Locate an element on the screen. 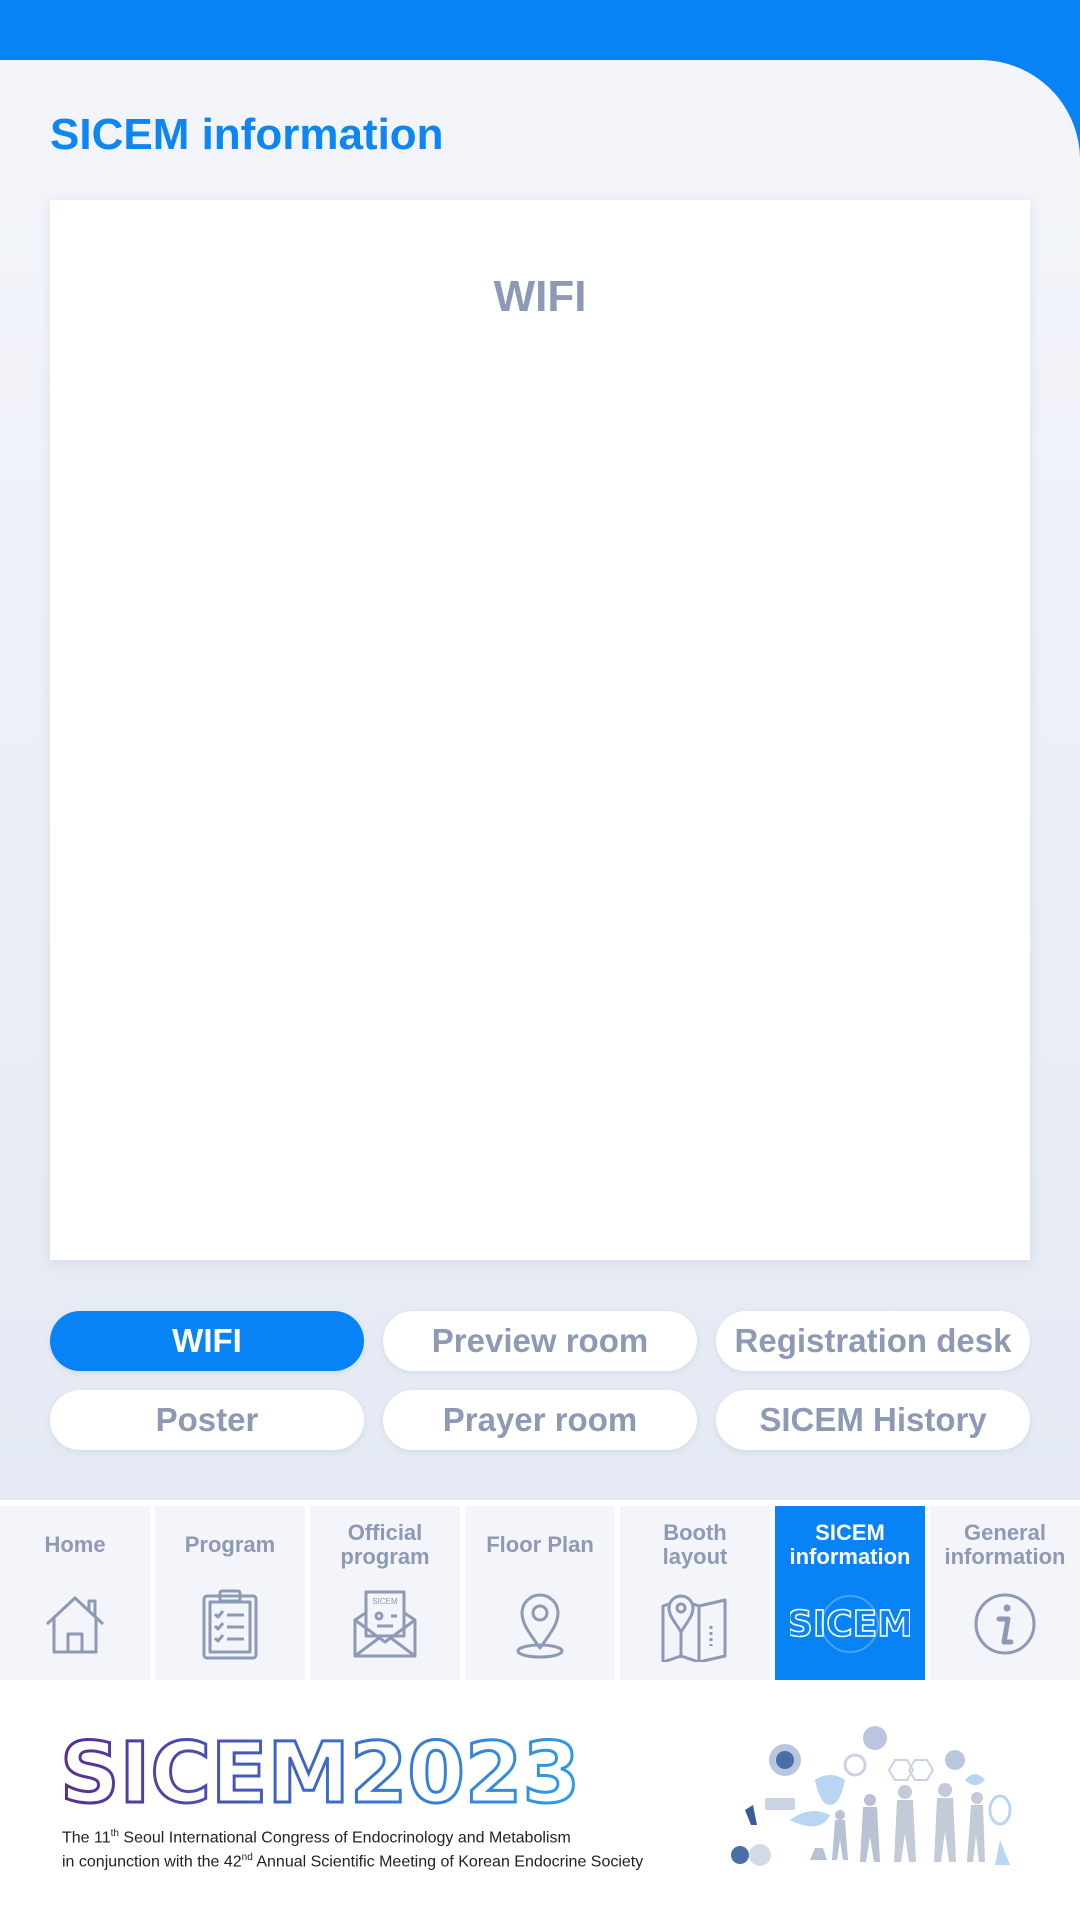 The height and width of the screenshot is (1920, 1080). envelope-icon: SICEM is located at coordinates (385, 1624).